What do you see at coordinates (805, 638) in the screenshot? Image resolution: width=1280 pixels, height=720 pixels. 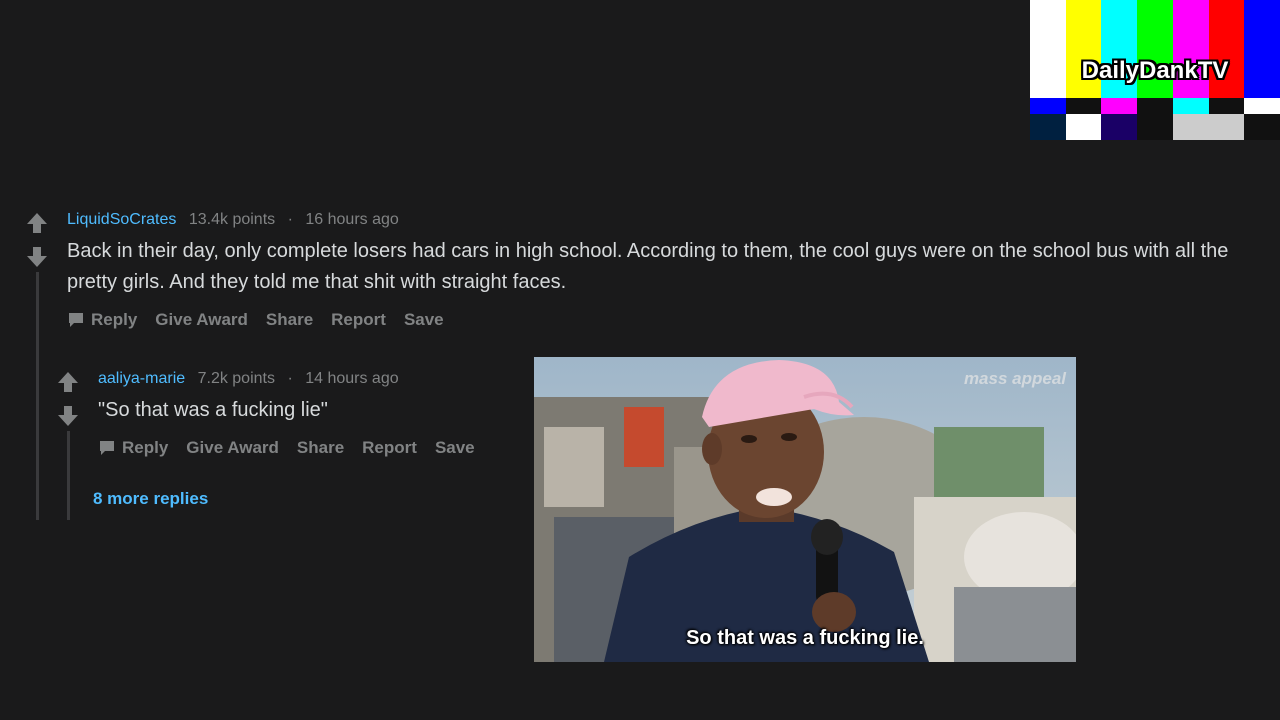 I see `image-caption: So that was a fucking lie.` at bounding box center [805, 638].